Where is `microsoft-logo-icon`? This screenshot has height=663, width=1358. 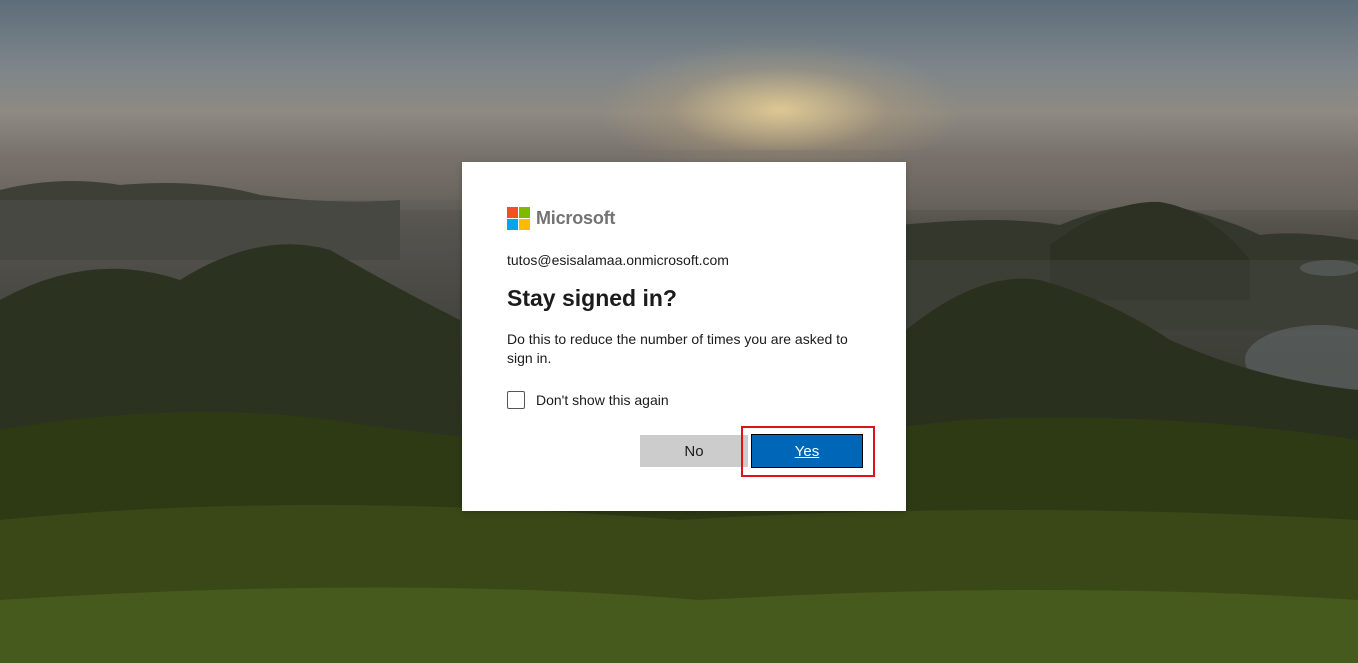
microsoft-logo-icon is located at coordinates (518, 218).